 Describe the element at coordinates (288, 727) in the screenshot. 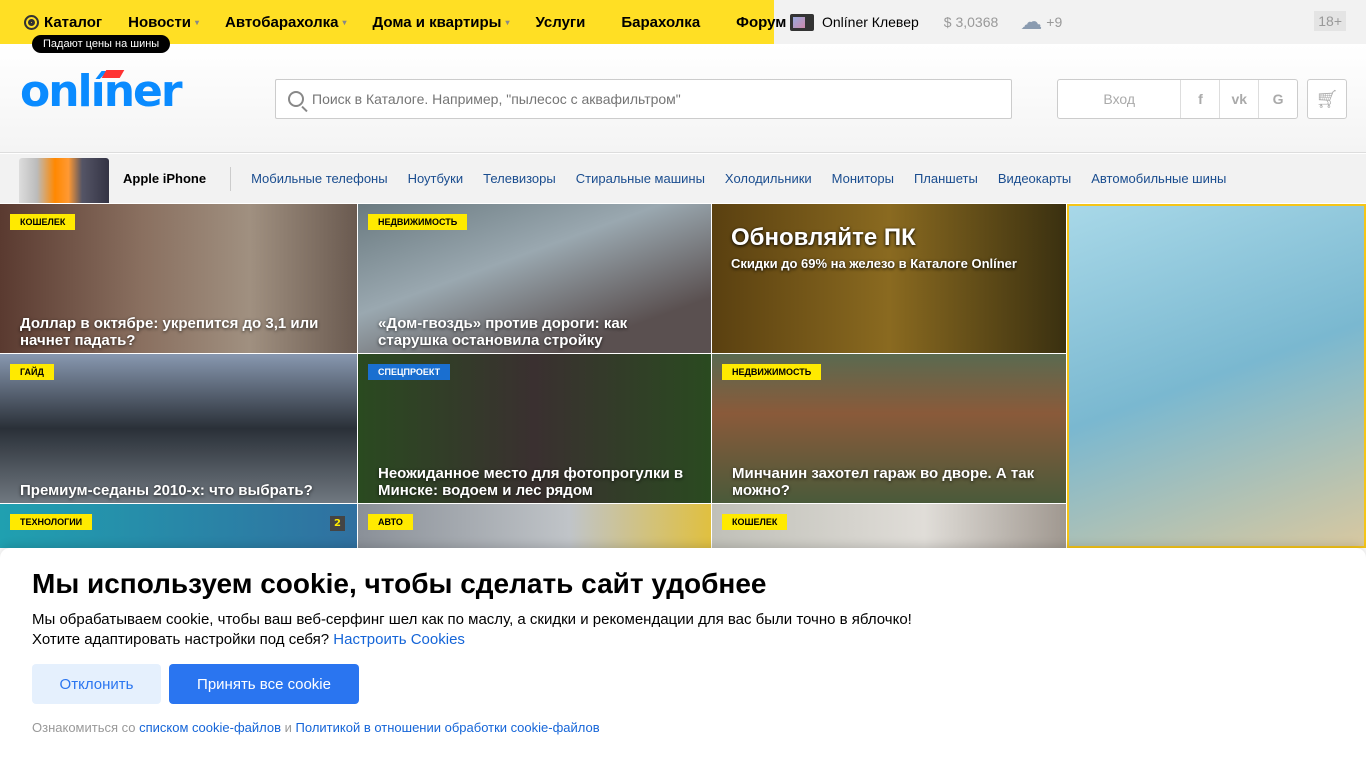

I see `footer-text: и` at that location.